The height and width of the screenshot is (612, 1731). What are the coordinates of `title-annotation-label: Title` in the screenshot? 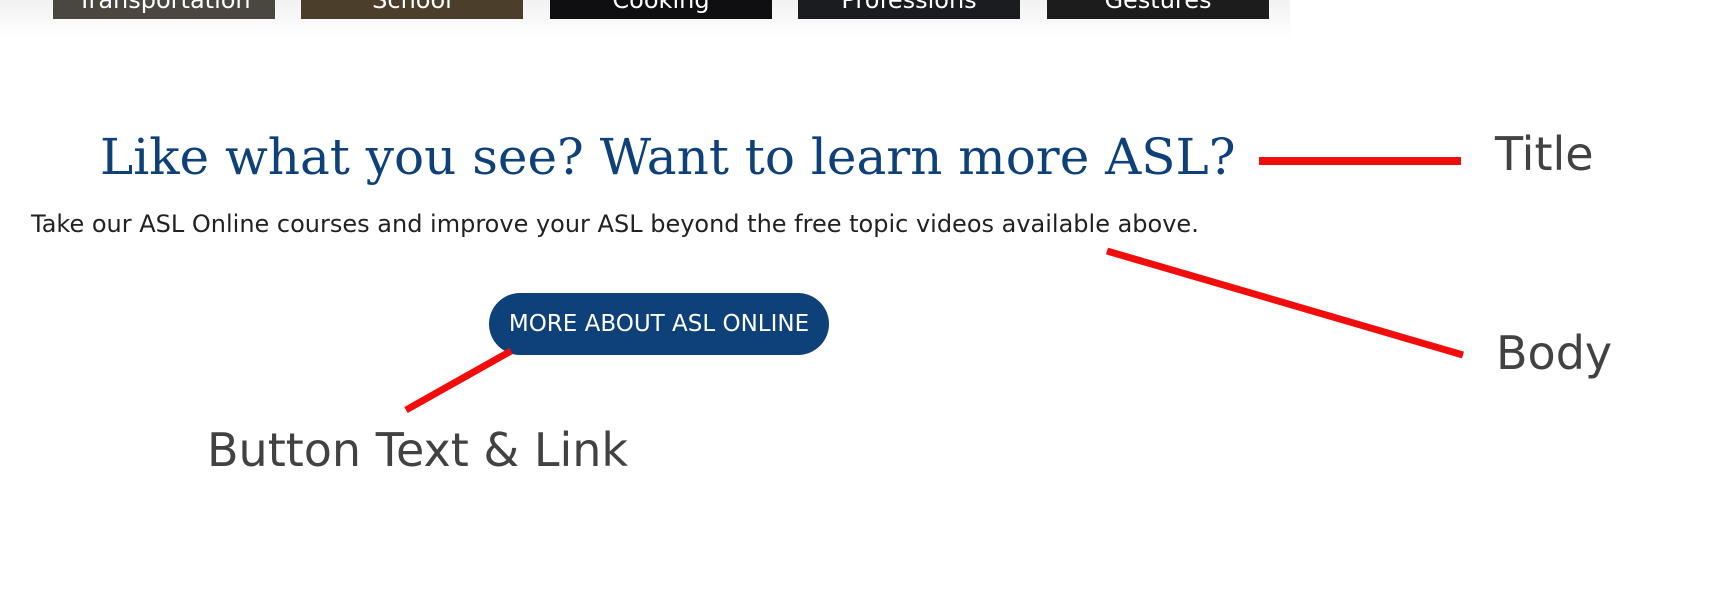 It's located at (1544, 154).